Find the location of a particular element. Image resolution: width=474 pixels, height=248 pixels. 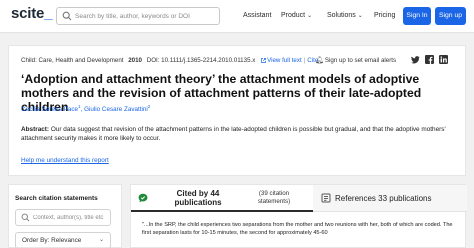

order-by-label: Order By: Relevance is located at coordinates (52, 240).